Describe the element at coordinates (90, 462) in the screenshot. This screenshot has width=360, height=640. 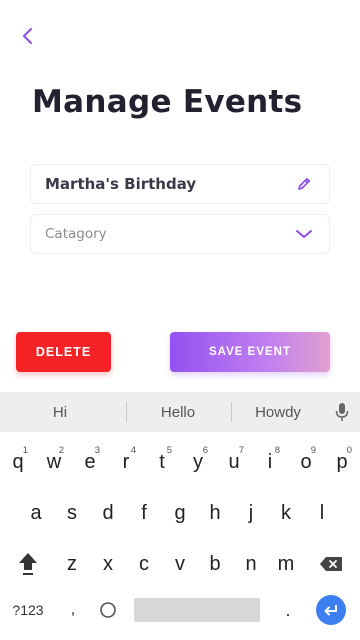
I see `key-e: 3e` at that location.